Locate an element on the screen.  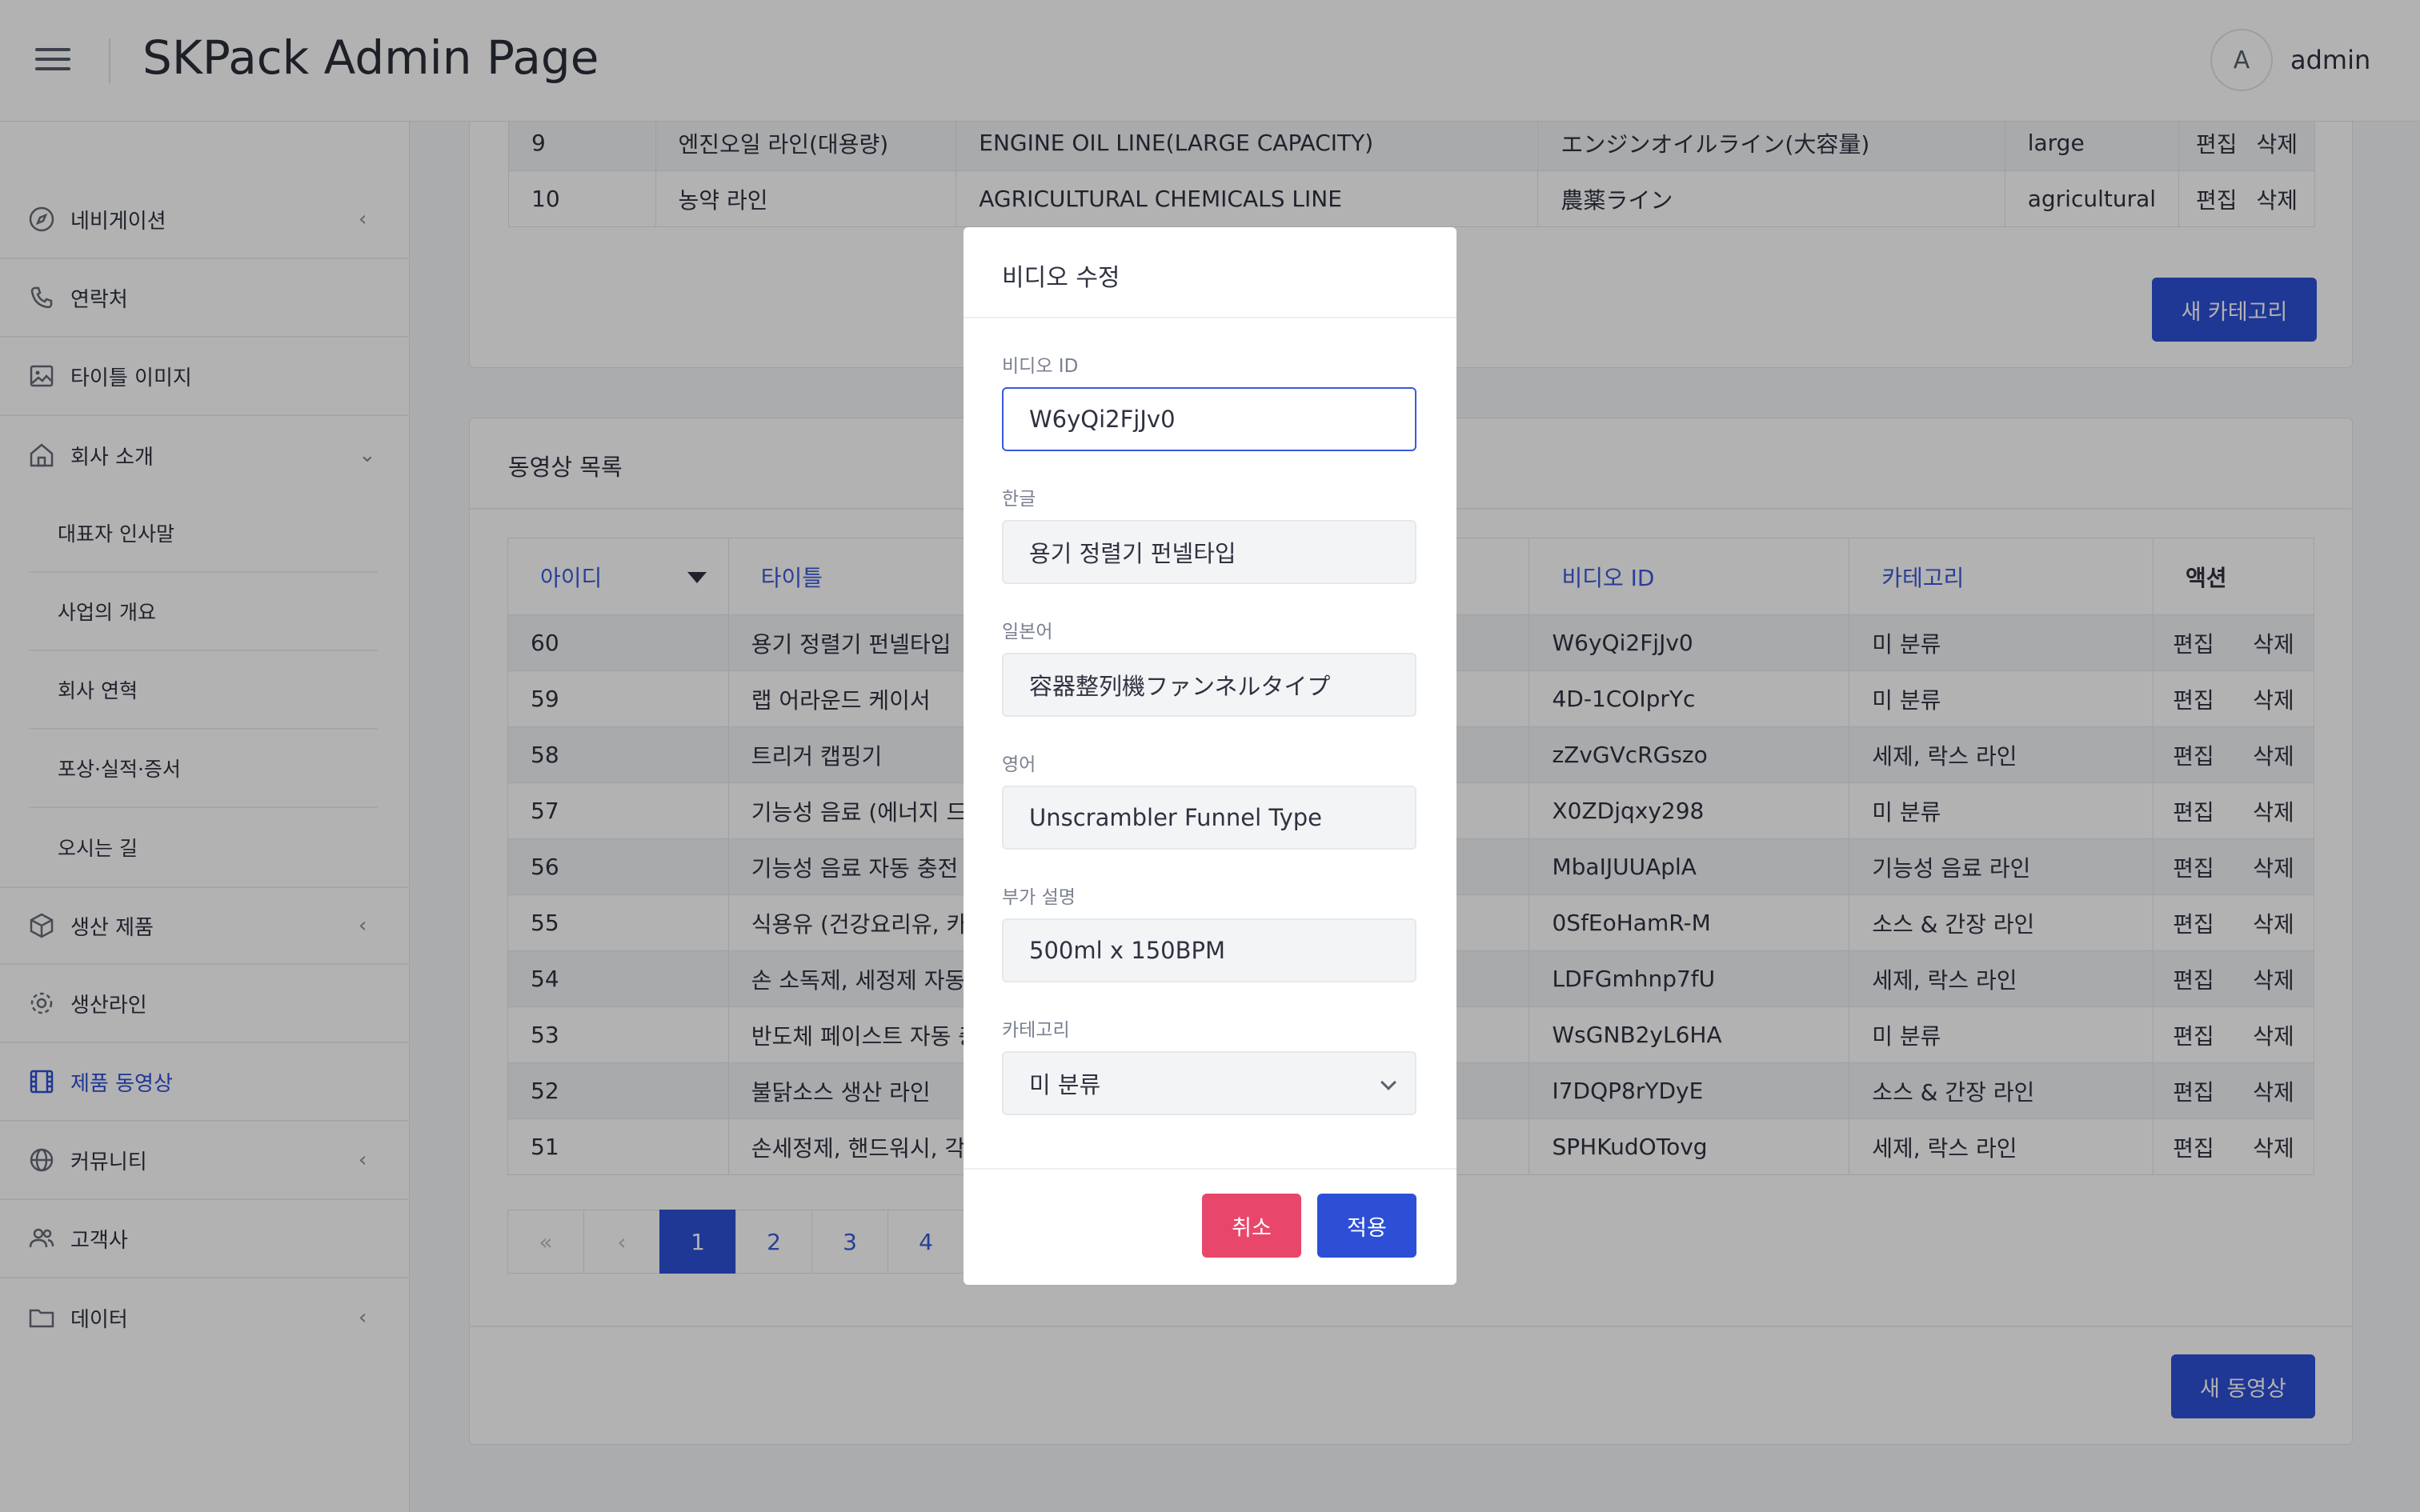
extra-description-input: 500ml x 150BPM is located at coordinates (1209, 950).